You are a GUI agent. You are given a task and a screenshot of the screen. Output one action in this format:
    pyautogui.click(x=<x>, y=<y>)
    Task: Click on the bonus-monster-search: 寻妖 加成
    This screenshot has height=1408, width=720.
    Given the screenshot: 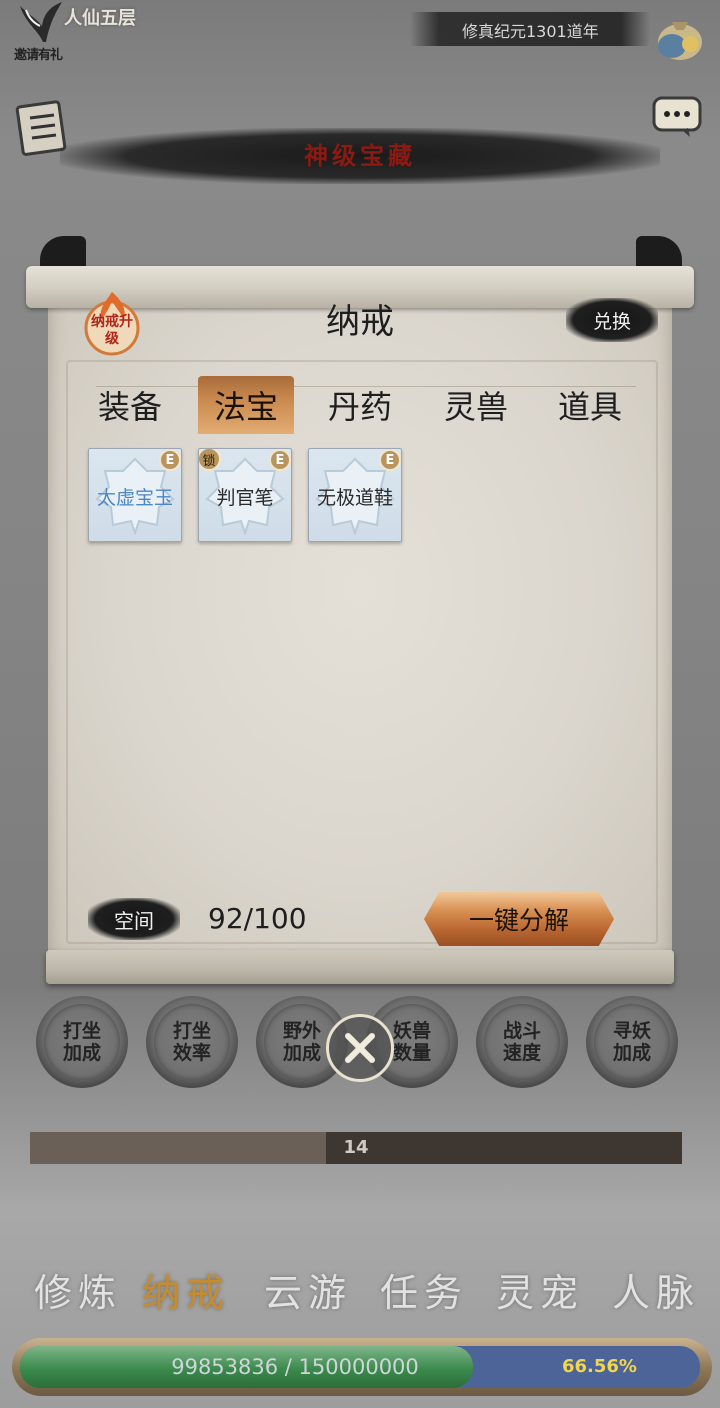 What is the action you would take?
    pyautogui.click(x=632, y=1042)
    